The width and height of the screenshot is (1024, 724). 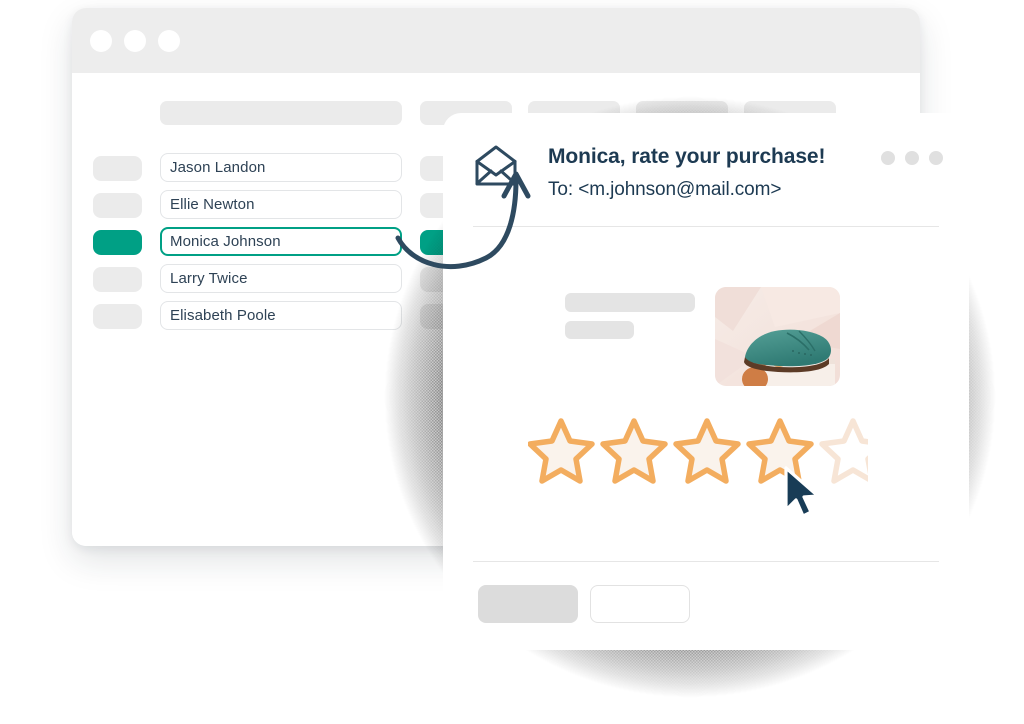 I want to click on card-window-dots, so click(x=912, y=158).